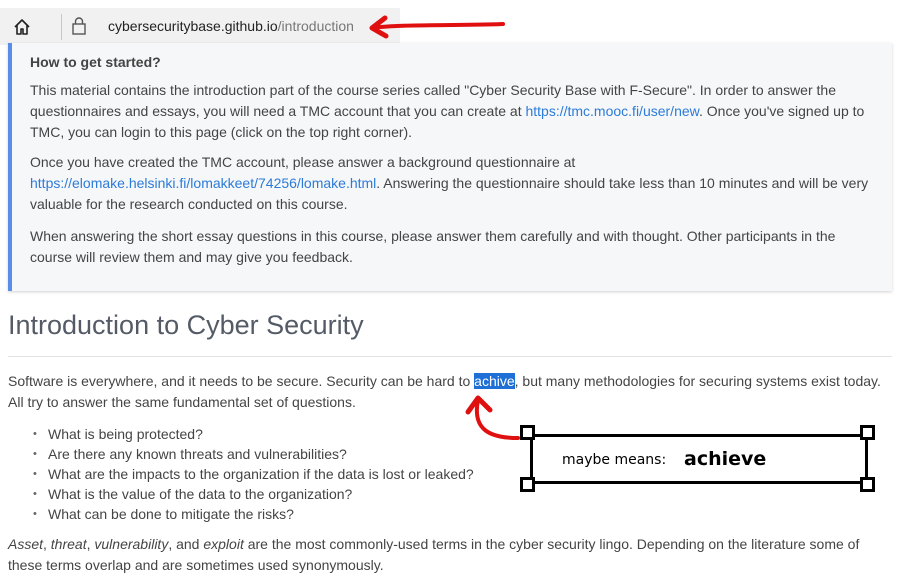  I want to click on list-item: What is being protected?, so click(252, 434).